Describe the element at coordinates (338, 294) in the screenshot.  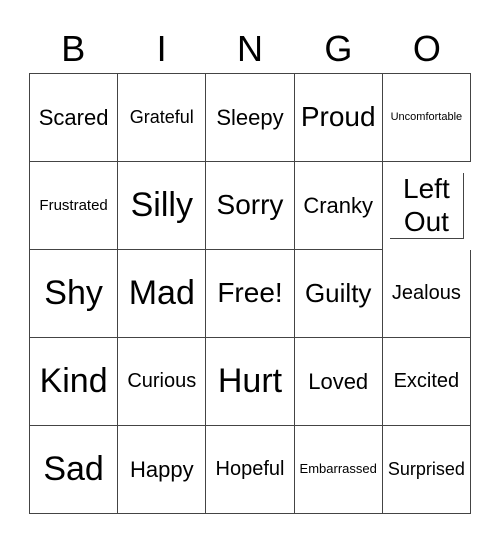
I see `bingo-cell: Guilty` at that location.